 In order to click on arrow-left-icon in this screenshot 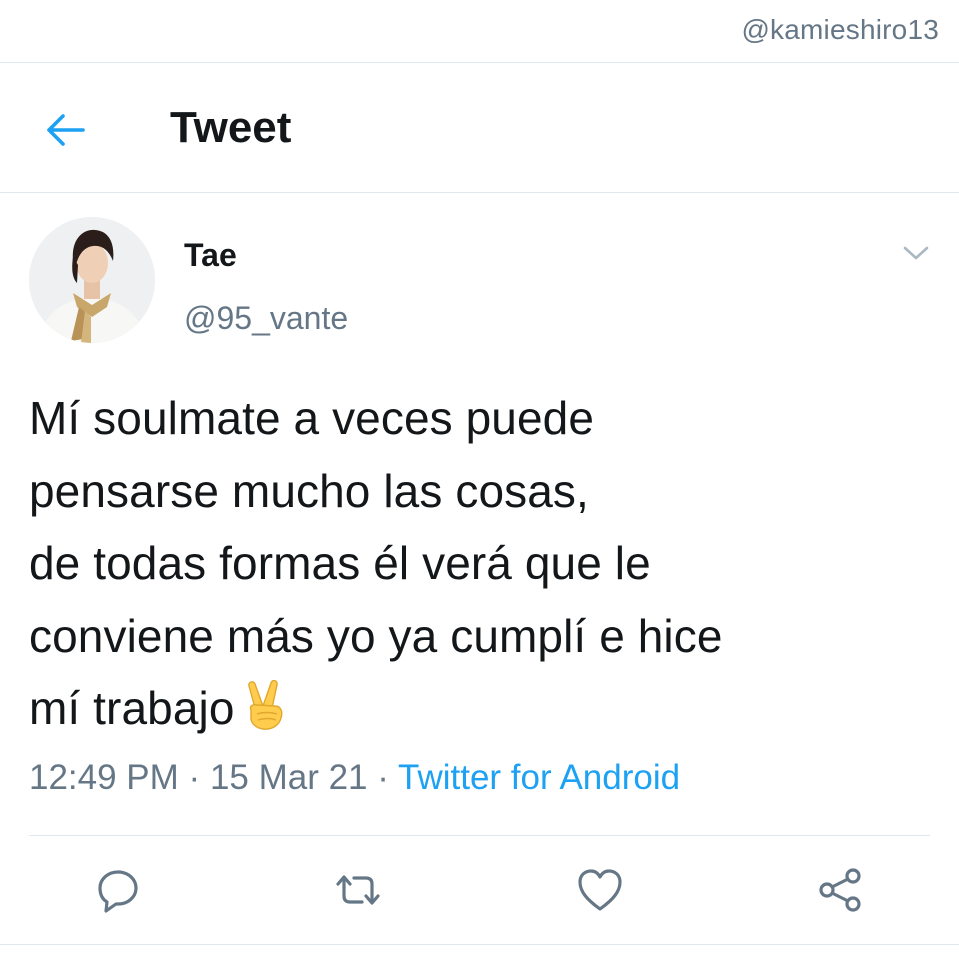, I will do `click(66, 130)`.